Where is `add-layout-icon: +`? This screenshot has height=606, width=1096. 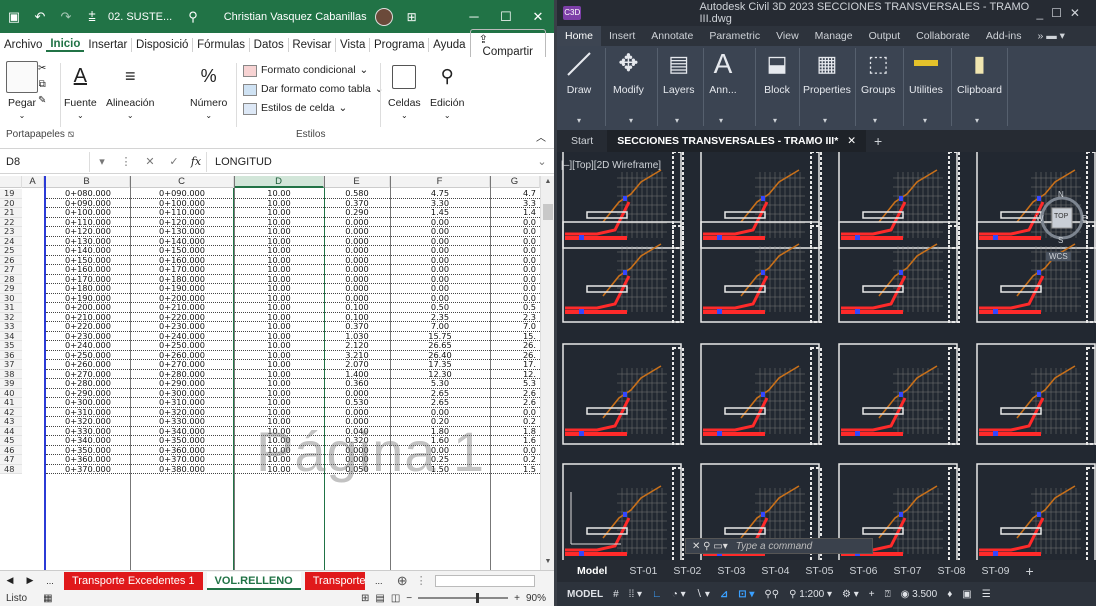 add-layout-icon: + is located at coordinates (1029, 571).